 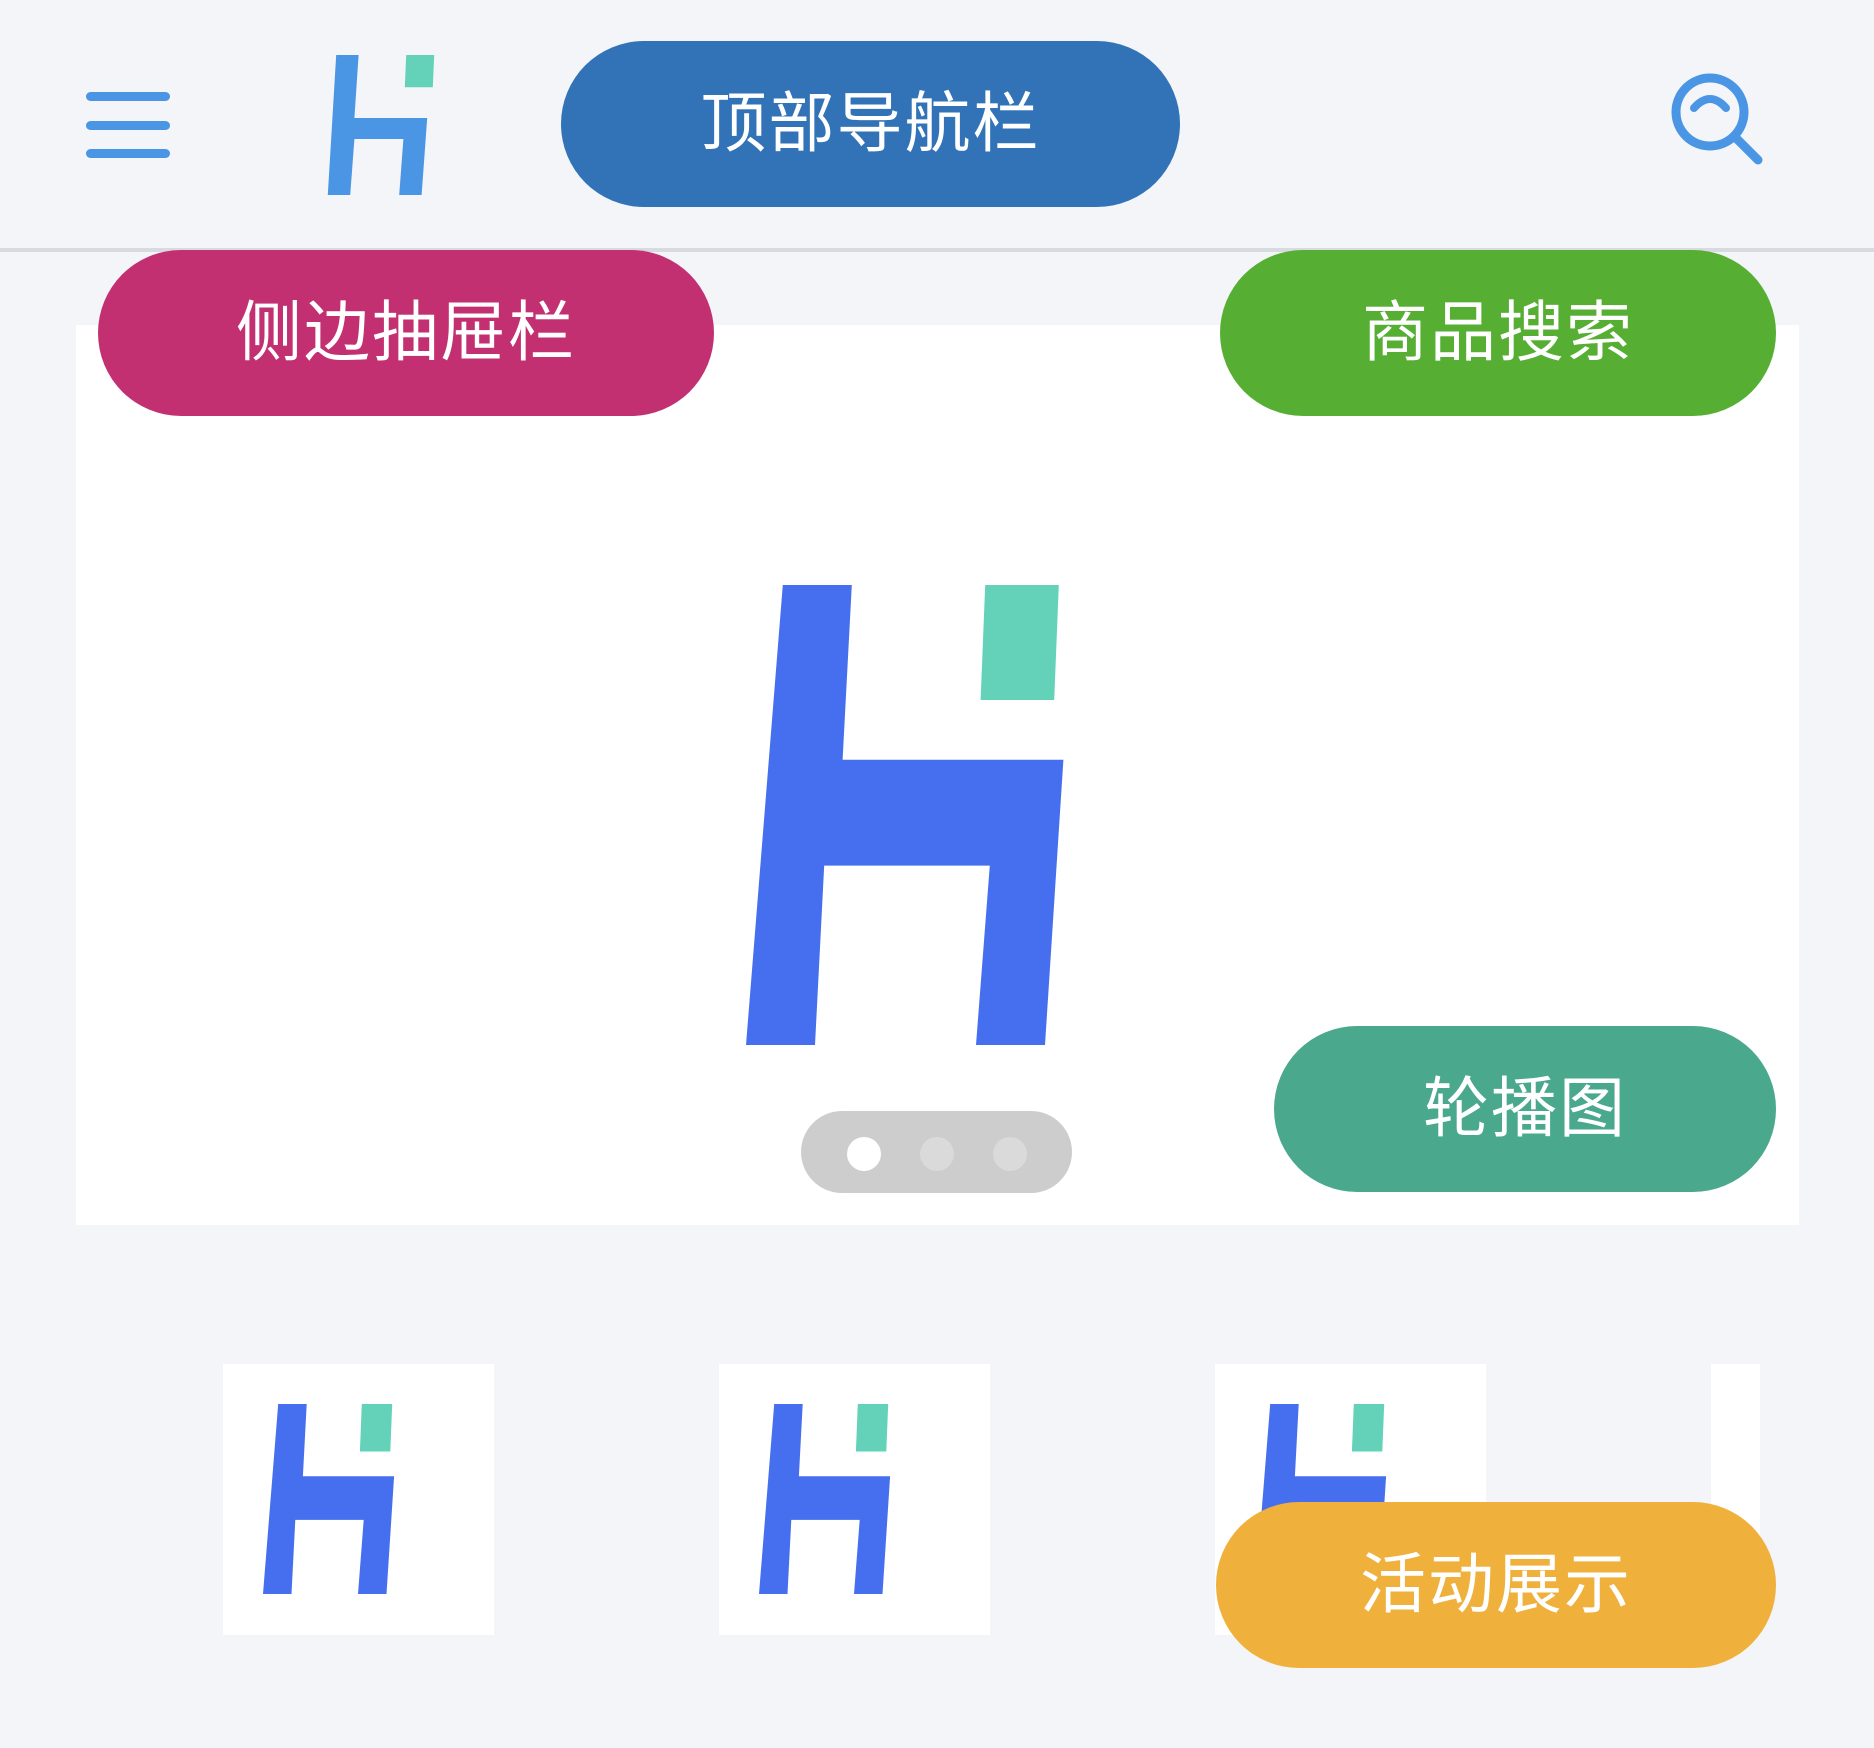 I want to click on label-carousel: 轮播图, so click(x=1525, y=1109).